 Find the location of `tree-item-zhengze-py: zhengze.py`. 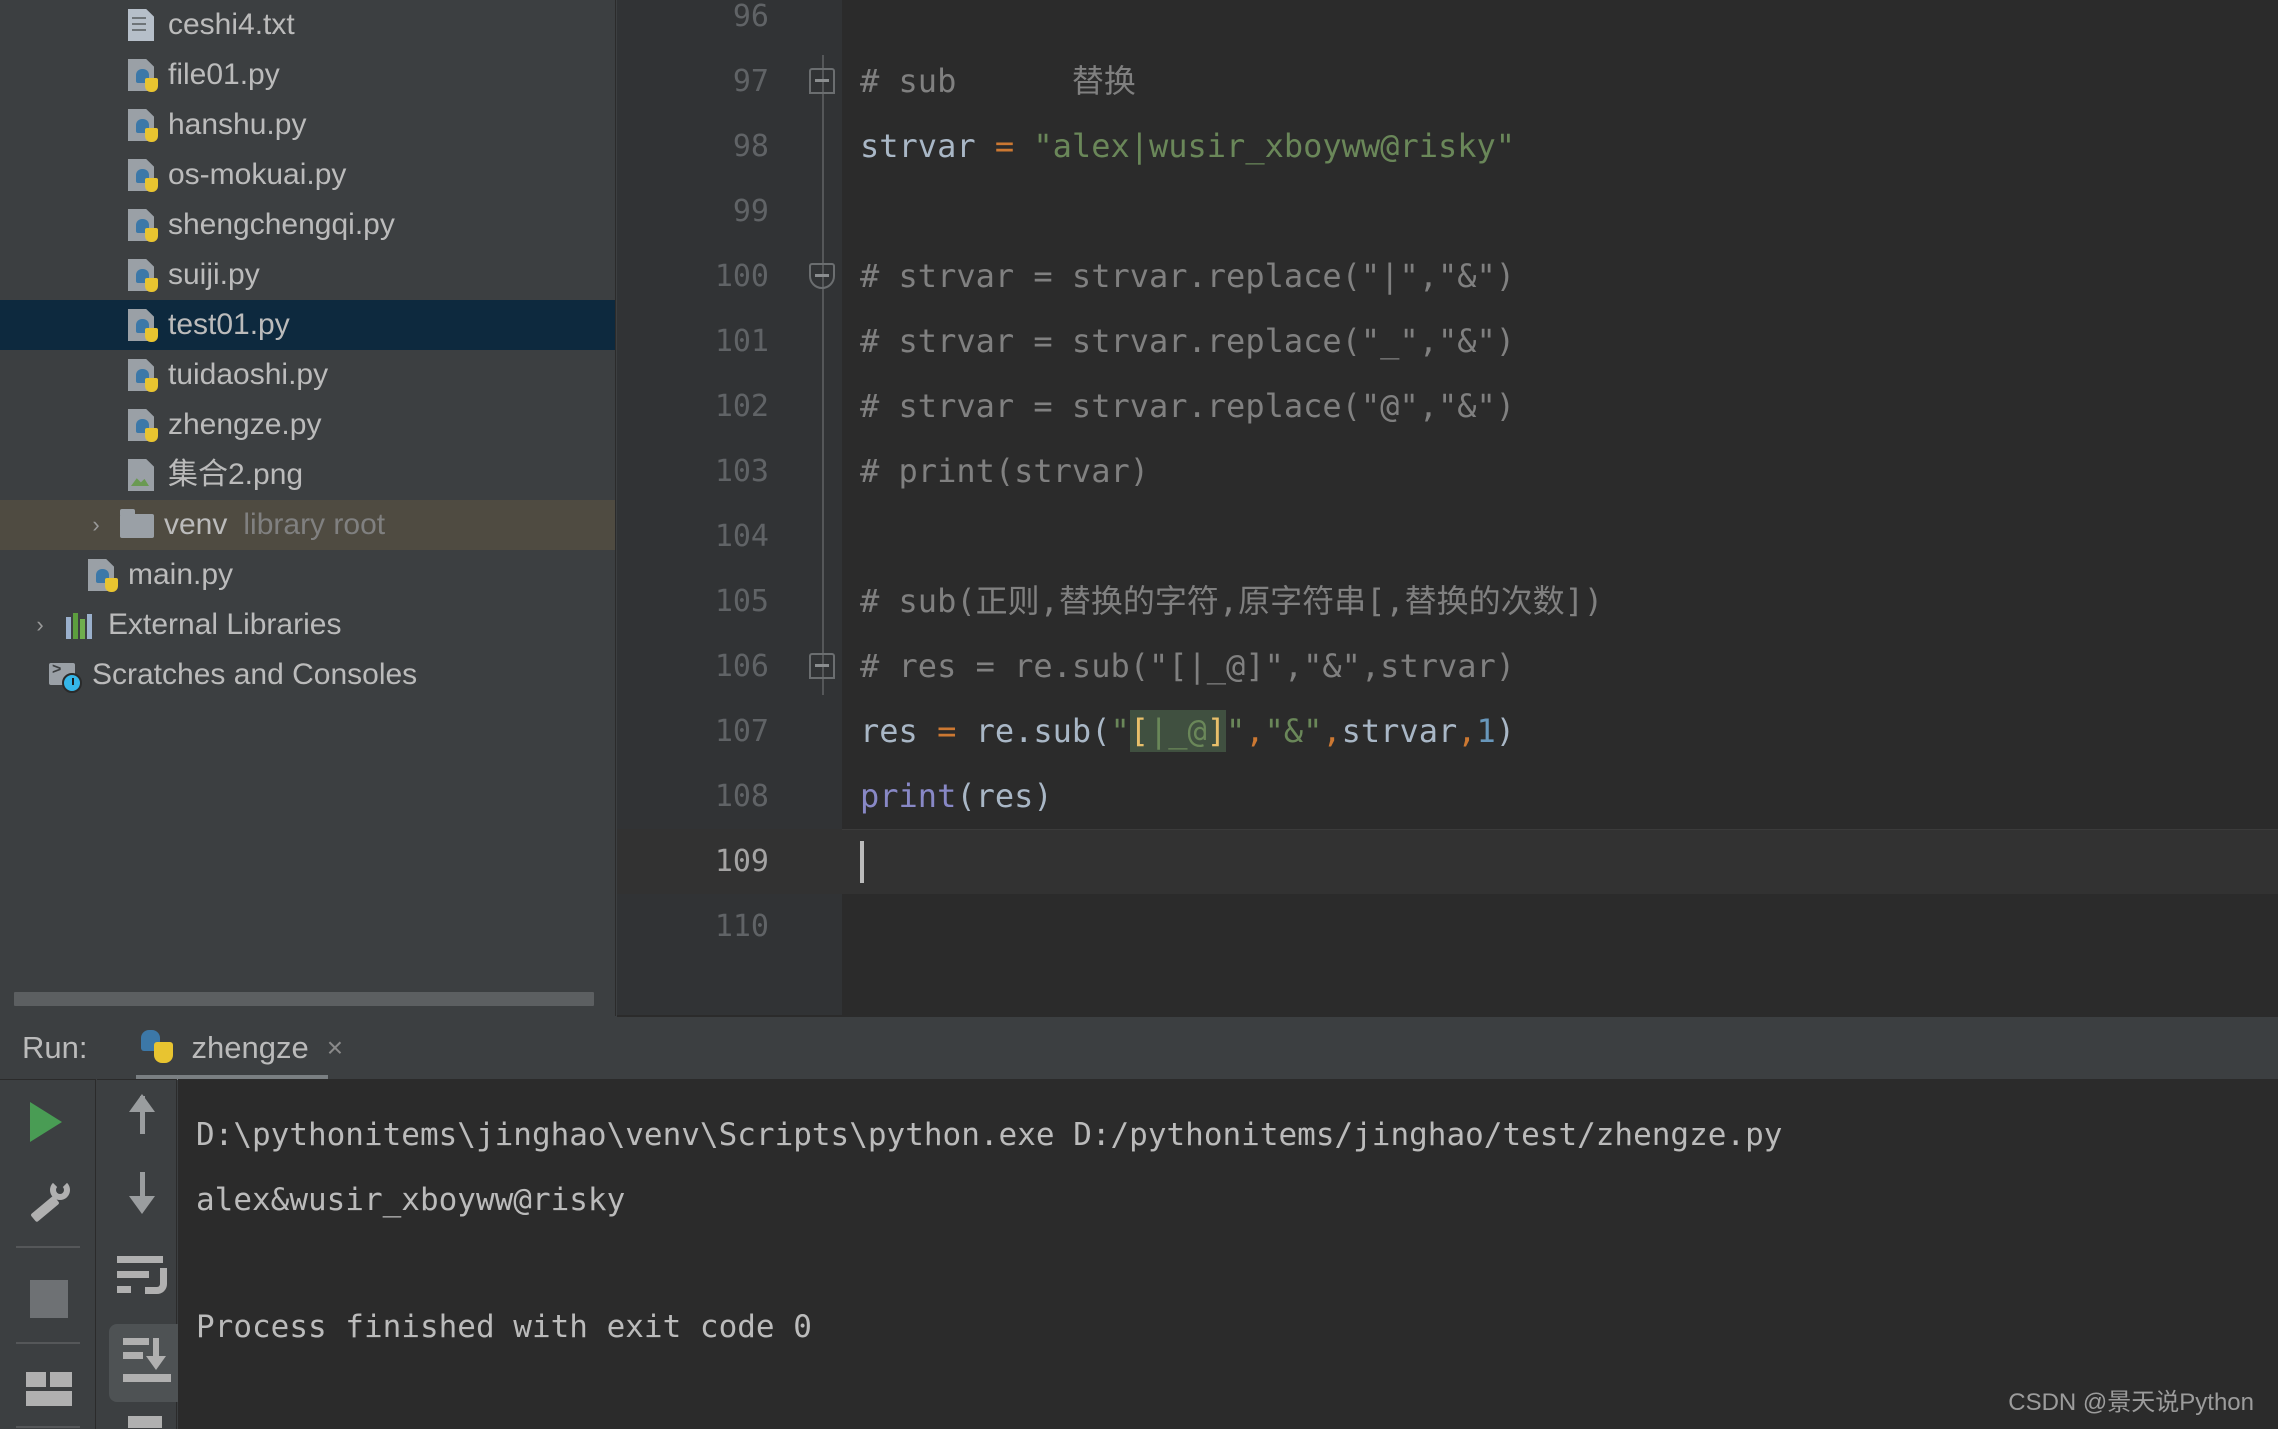

tree-item-zhengze-py: zhengze.py is located at coordinates (307, 425).